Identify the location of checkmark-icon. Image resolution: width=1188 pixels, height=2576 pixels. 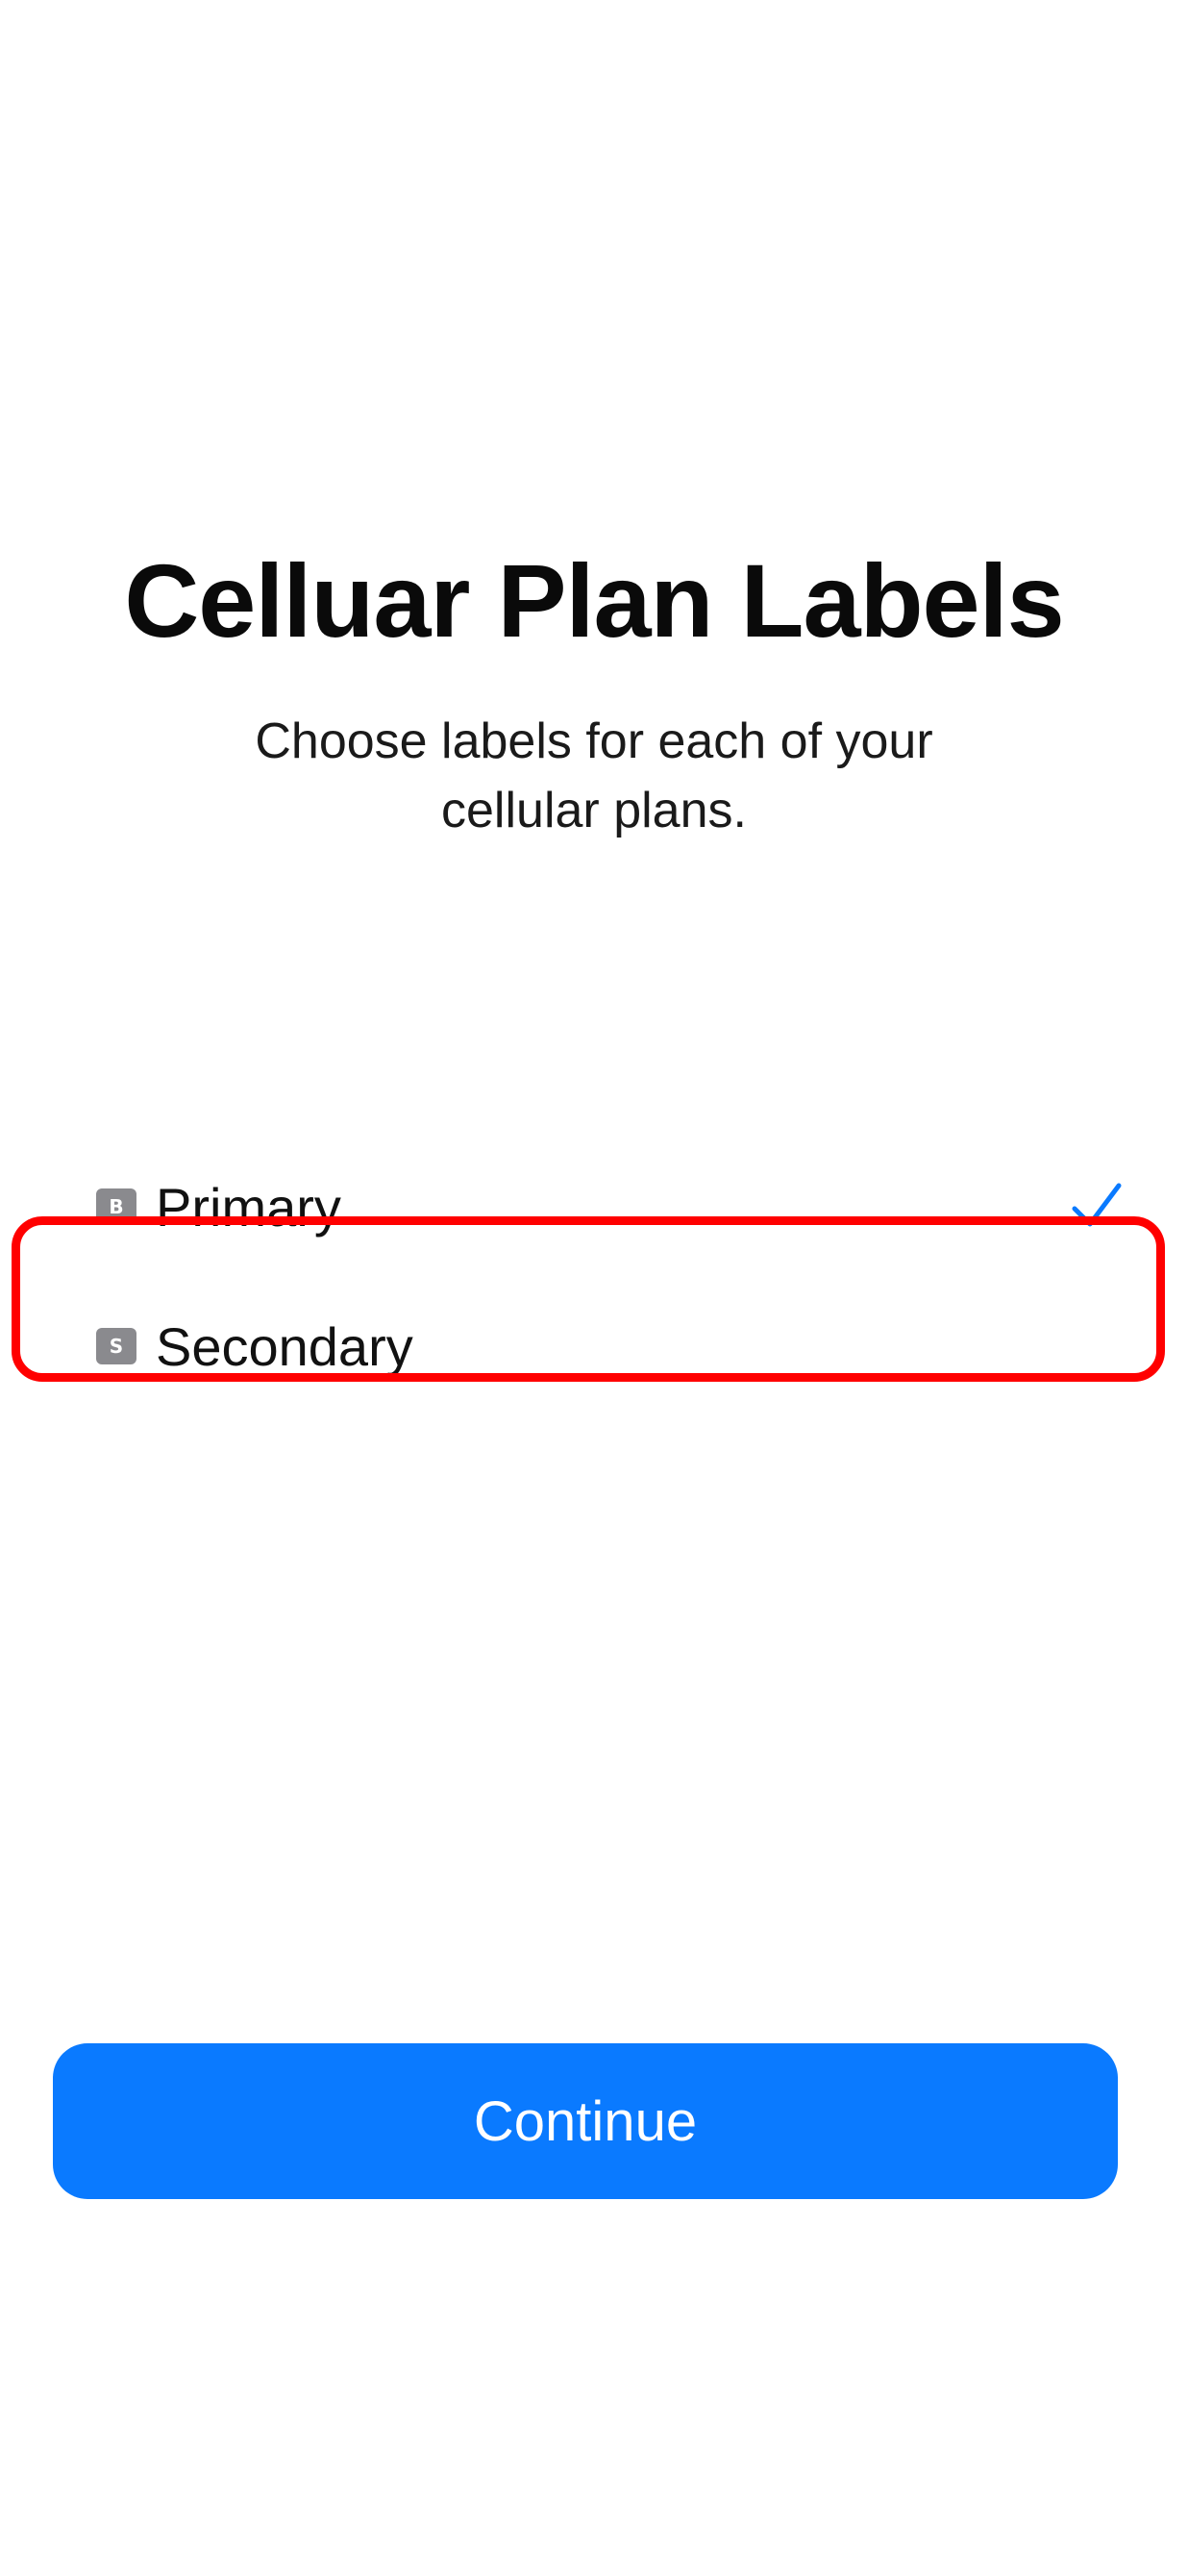
(1096, 1207).